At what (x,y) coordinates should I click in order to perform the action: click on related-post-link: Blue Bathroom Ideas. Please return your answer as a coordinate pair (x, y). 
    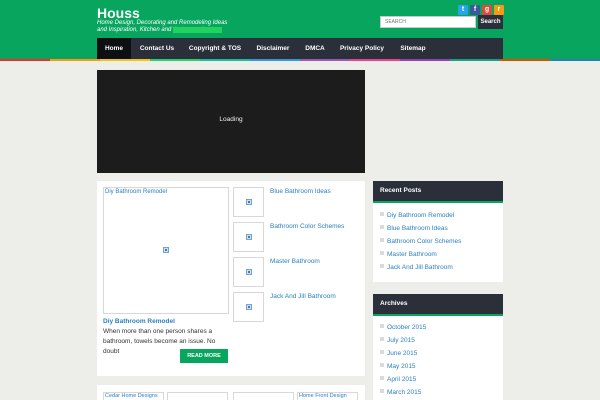
    Looking at the image, I should click on (300, 191).